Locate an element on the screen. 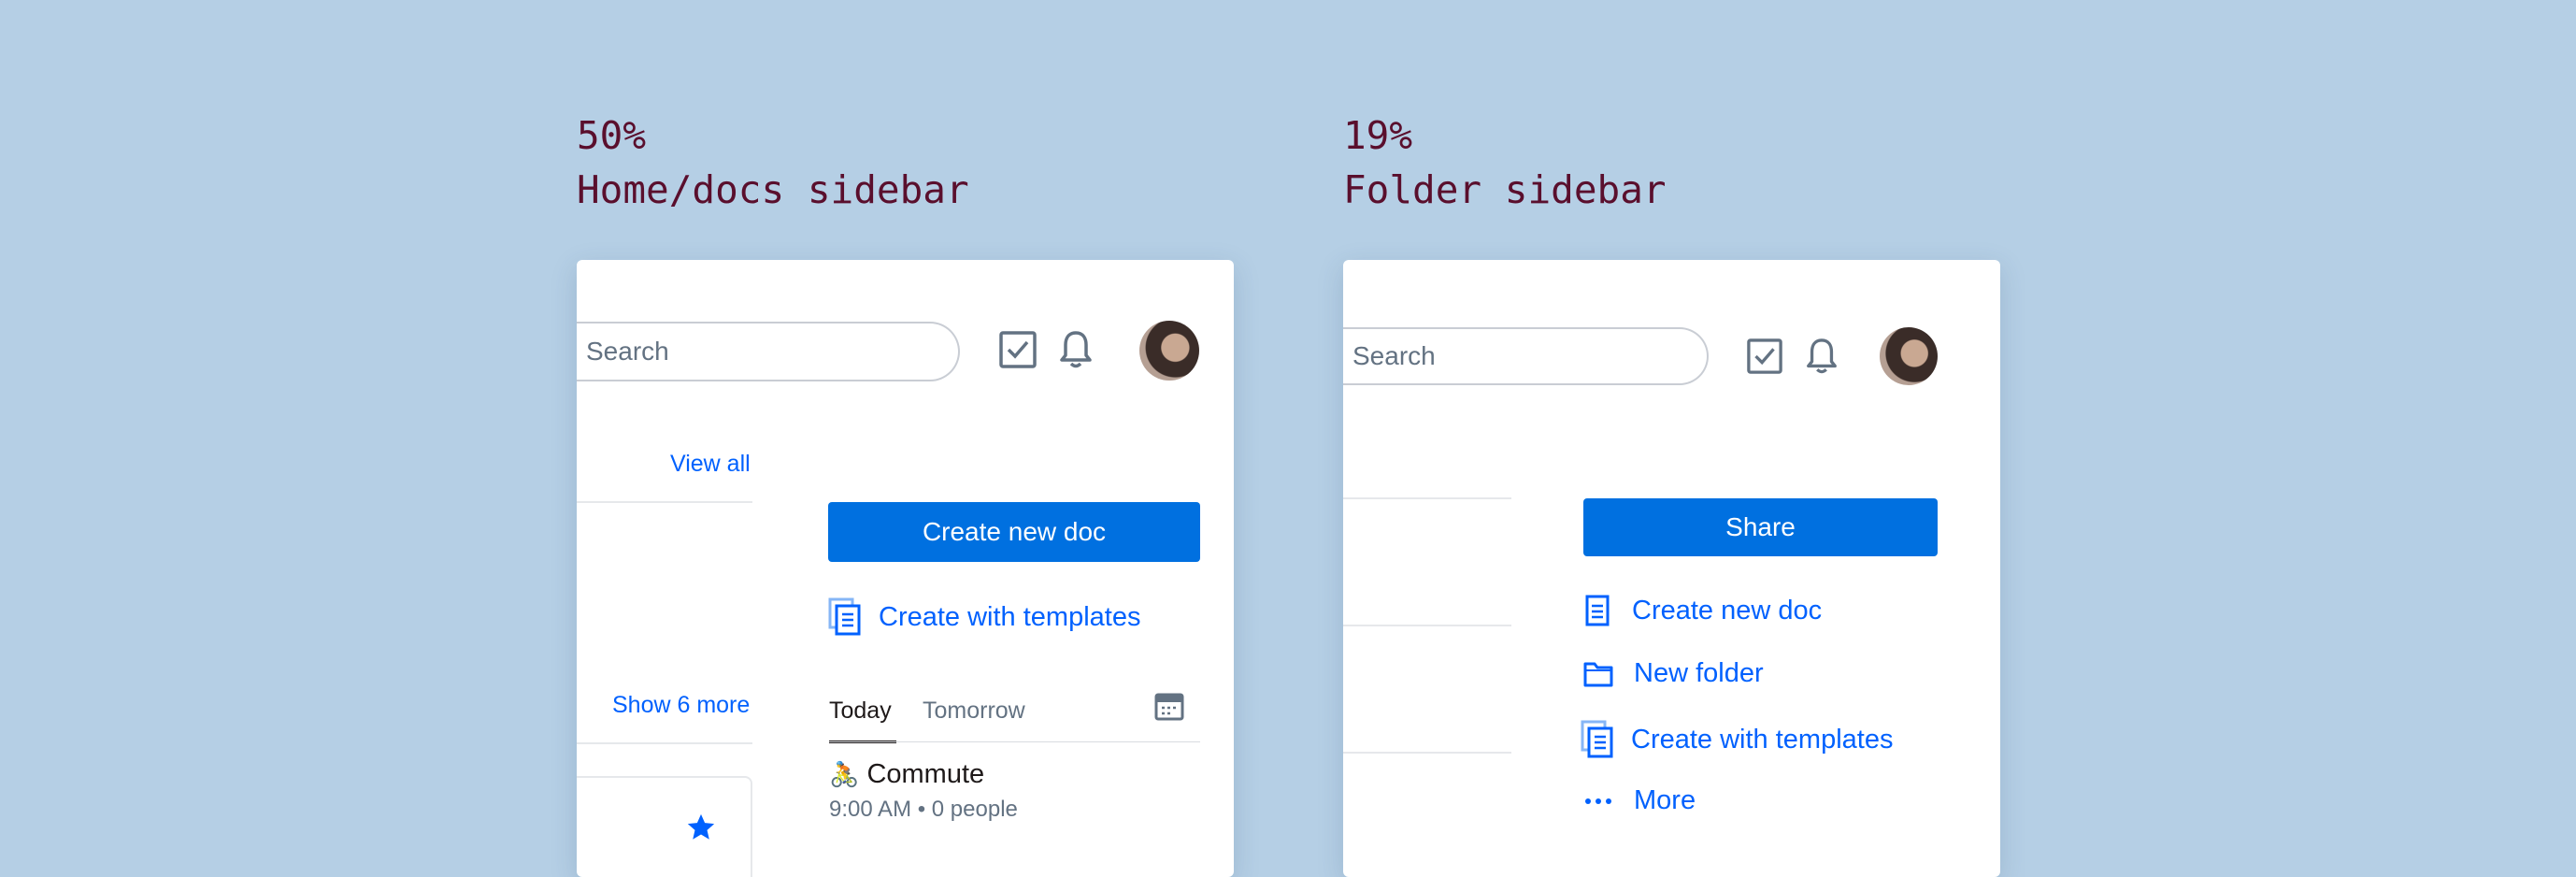 This screenshot has width=2576, height=877. home-caption: 50% Home/docs sidebar is located at coordinates (773, 162).